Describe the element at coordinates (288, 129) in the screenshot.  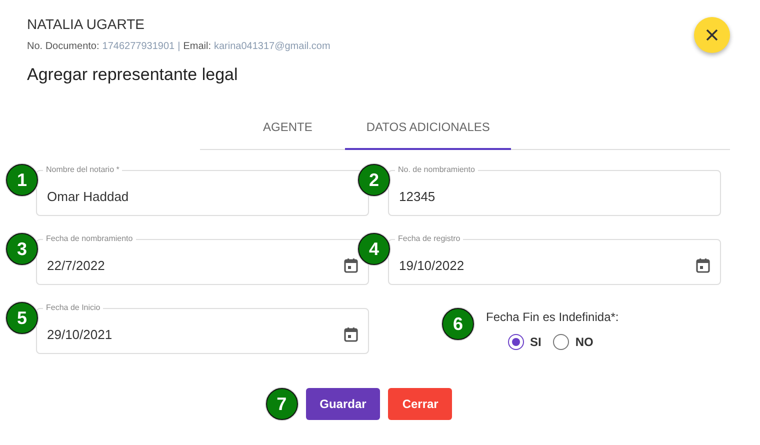
I see `tab: AGENTE` at that location.